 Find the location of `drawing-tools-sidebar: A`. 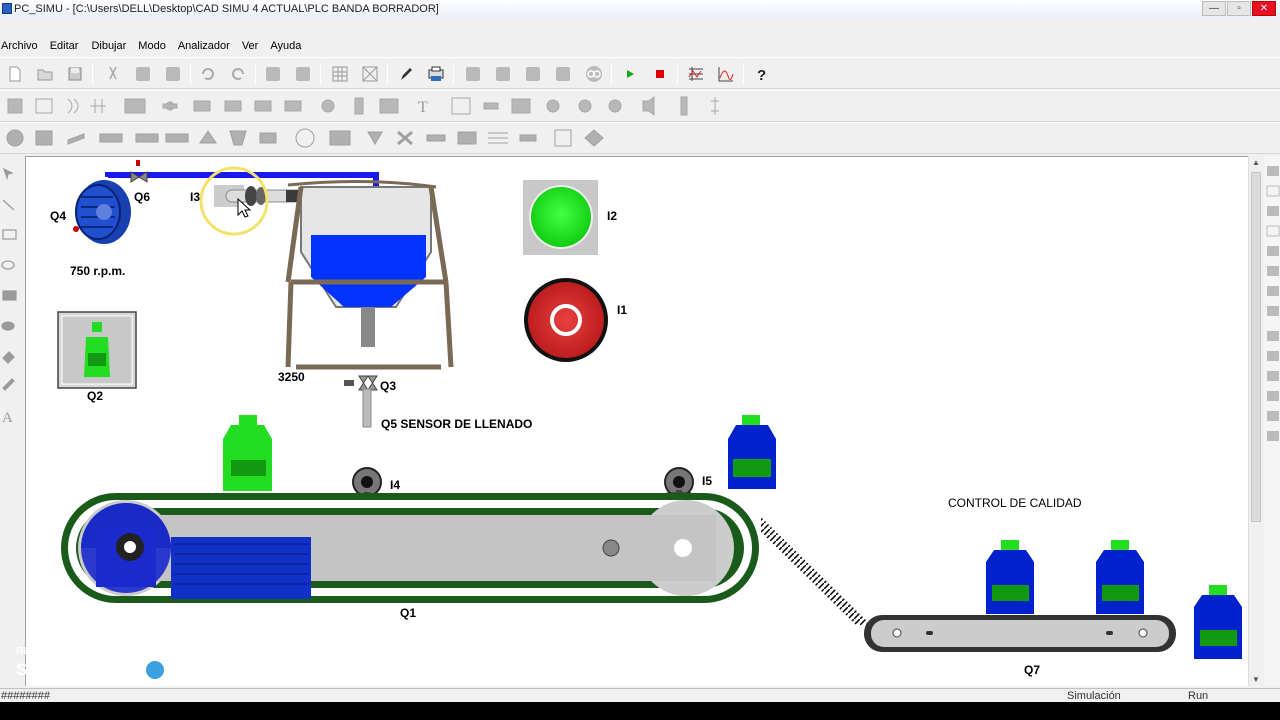

drawing-tools-sidebar: A is located at coordinates (11, 423).